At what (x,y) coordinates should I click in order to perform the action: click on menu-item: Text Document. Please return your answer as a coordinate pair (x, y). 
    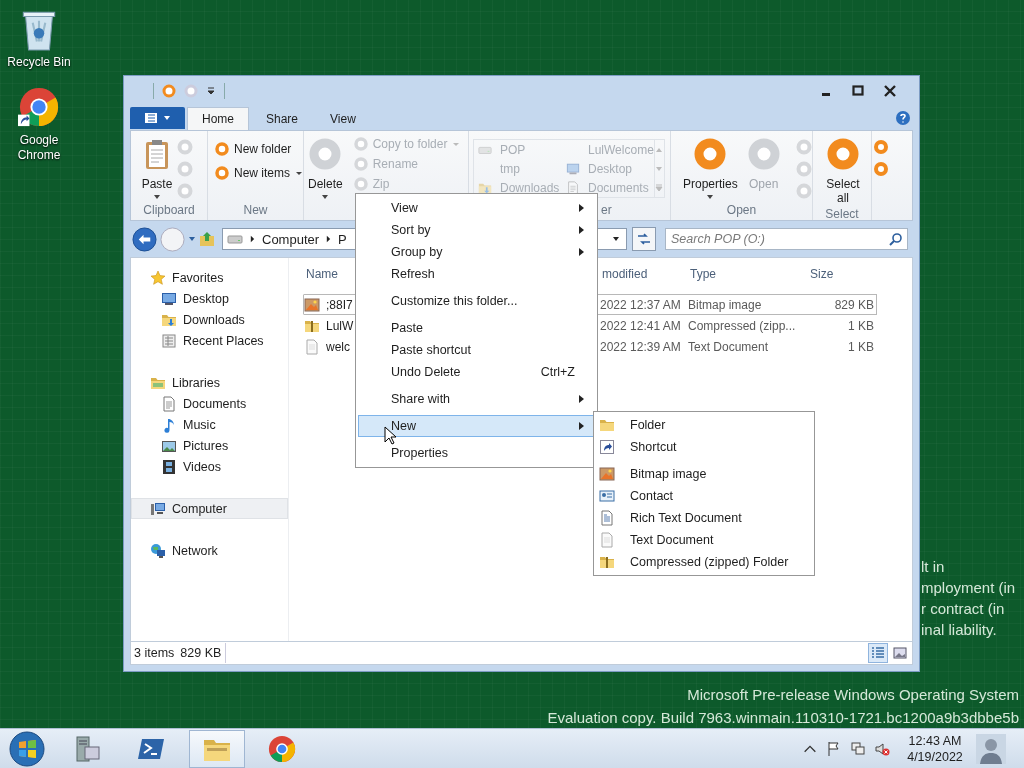
    Looking at the image, I should click on (704, 540).